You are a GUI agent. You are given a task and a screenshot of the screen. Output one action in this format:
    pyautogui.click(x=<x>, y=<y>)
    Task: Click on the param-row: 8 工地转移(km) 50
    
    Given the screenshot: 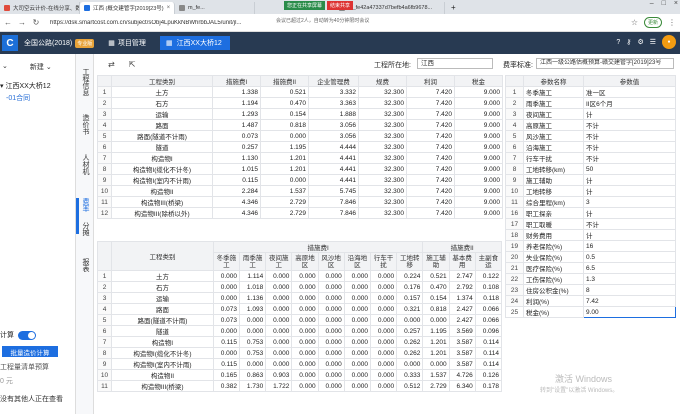 What is the action you would take?
    pyautogui.click(x=590, y=169)
    